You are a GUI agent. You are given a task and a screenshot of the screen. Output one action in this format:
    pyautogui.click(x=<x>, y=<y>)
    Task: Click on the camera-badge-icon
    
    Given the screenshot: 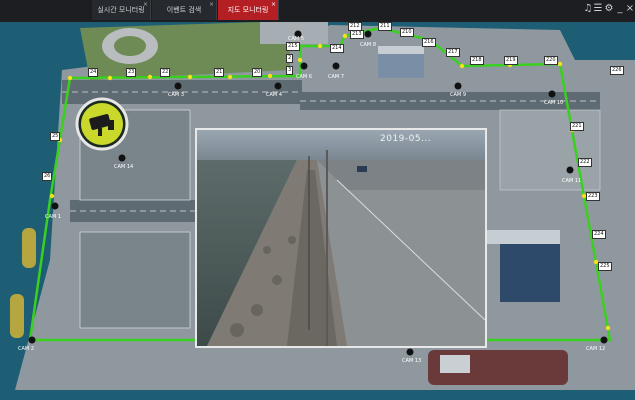 What is the action you would take?
    pyautogui.click(x=102, y=124)
    